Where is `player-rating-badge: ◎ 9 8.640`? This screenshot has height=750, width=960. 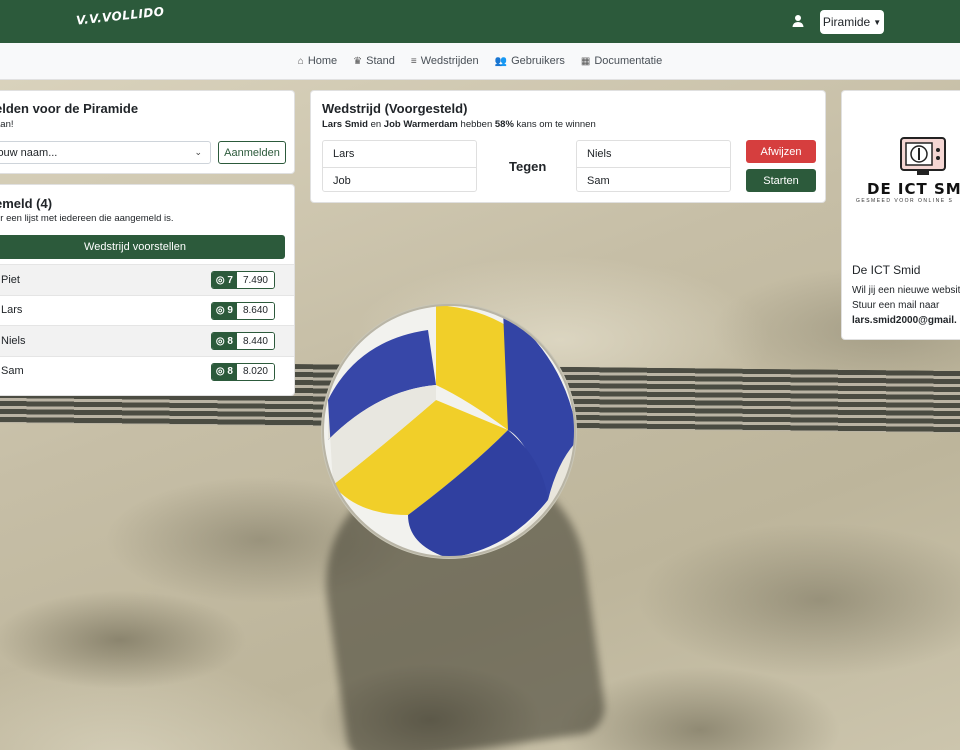 player-rating-badge: ◎ 9 8.640 is located at coordinates (242, 310).